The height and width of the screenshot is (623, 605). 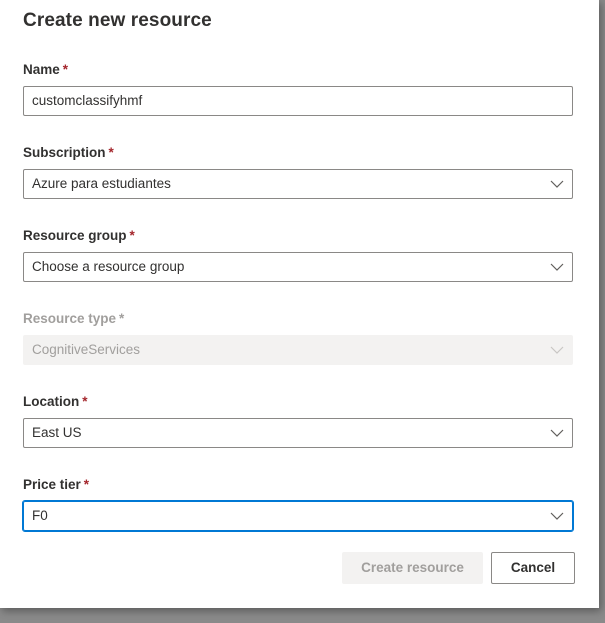 What do you see at coordinates (101, 183) in the screenshot?
I see `subscription-value: Azure para estudiantes` at bounding box center [101, 183].